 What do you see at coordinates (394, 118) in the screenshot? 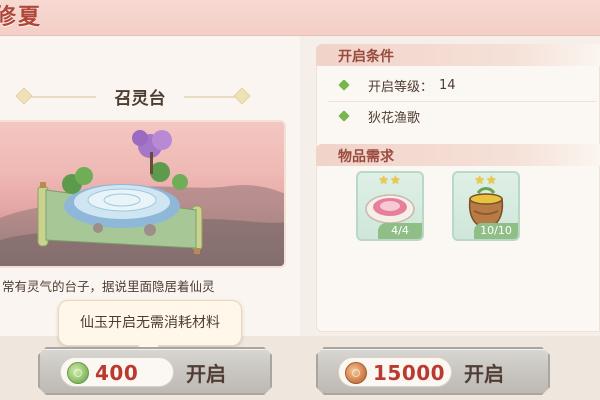
I see `condition-label: 狄花渔歌` at bounding box center [394, 118].